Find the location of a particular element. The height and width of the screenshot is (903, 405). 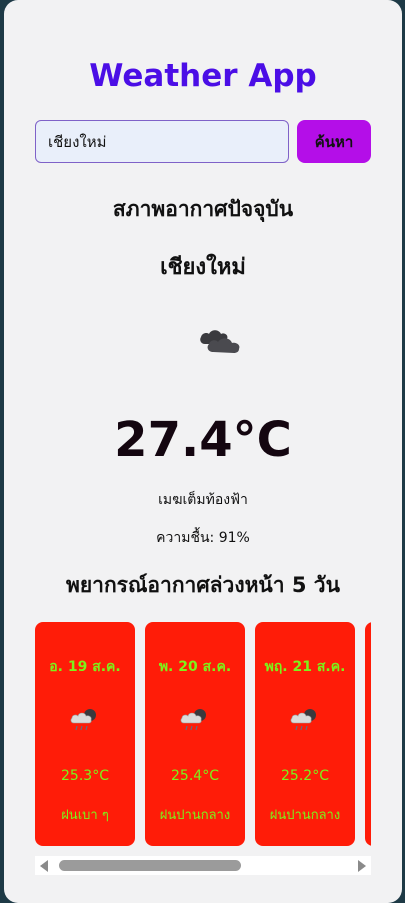

scrollbar-thumb is located at coordinates (150, 865).